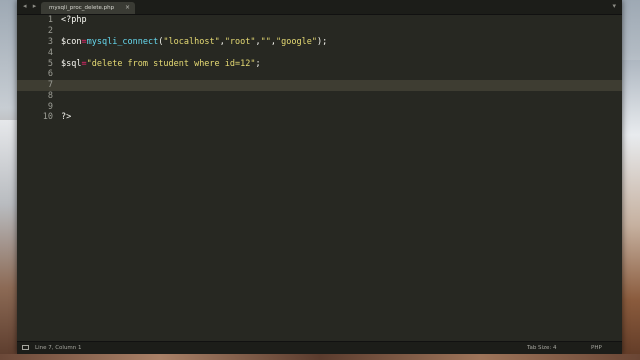 The image size is (640, 360). I want to click on line-number: 4, so click(50, 53).